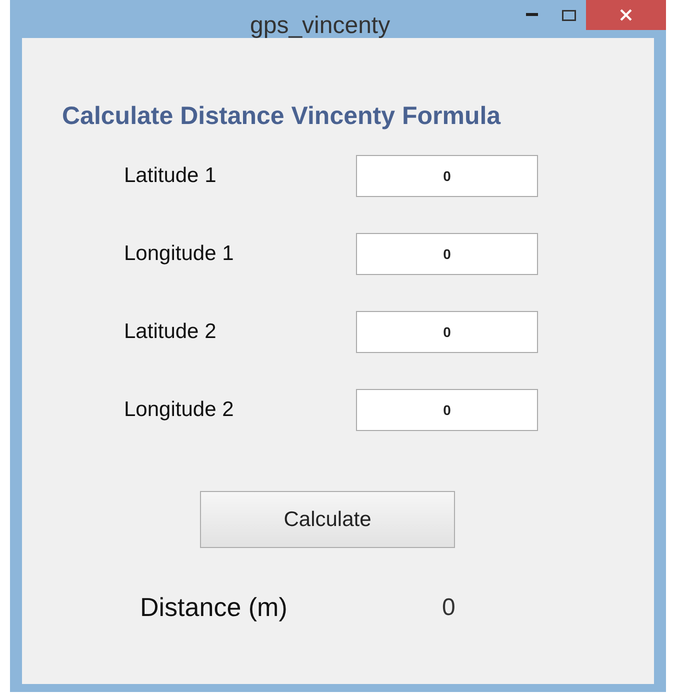 Image resolution: width=675 pixels, height=696 pixels. Describe the element at coordinates (179, 410) in the screenshot. I see `field-label: Longitude 2` at that location.